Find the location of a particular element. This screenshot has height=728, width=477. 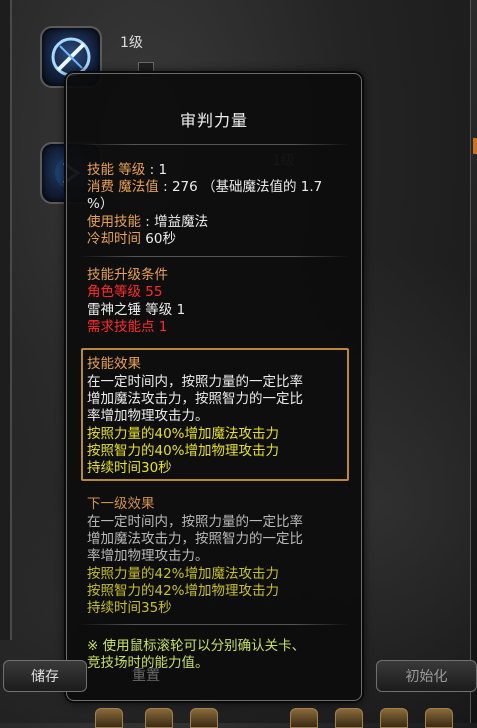

next-desc-line: 率增加物理攻击力。 is located at coordinates (148, 556).